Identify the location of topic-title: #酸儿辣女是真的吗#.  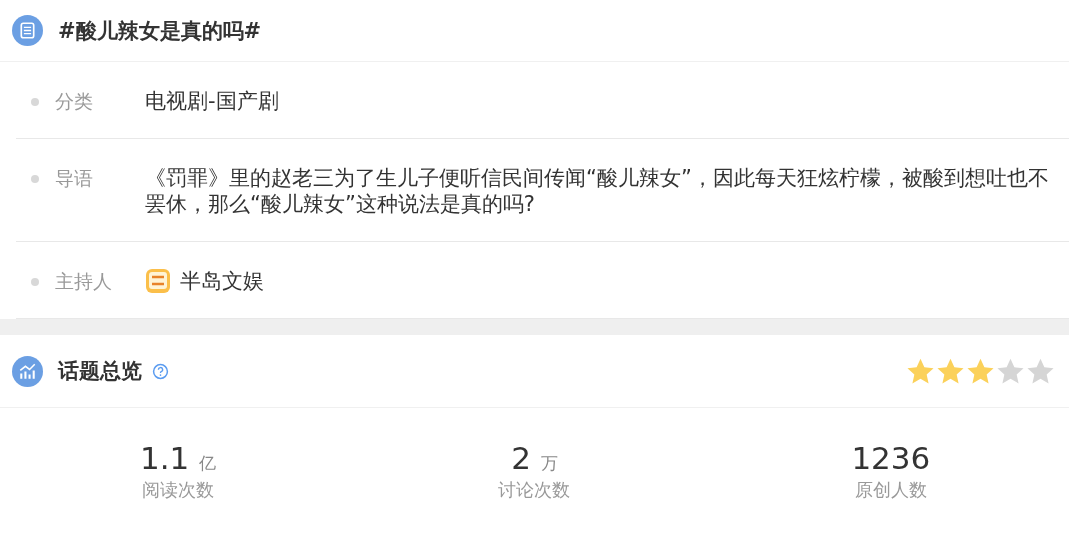
(160, 31).